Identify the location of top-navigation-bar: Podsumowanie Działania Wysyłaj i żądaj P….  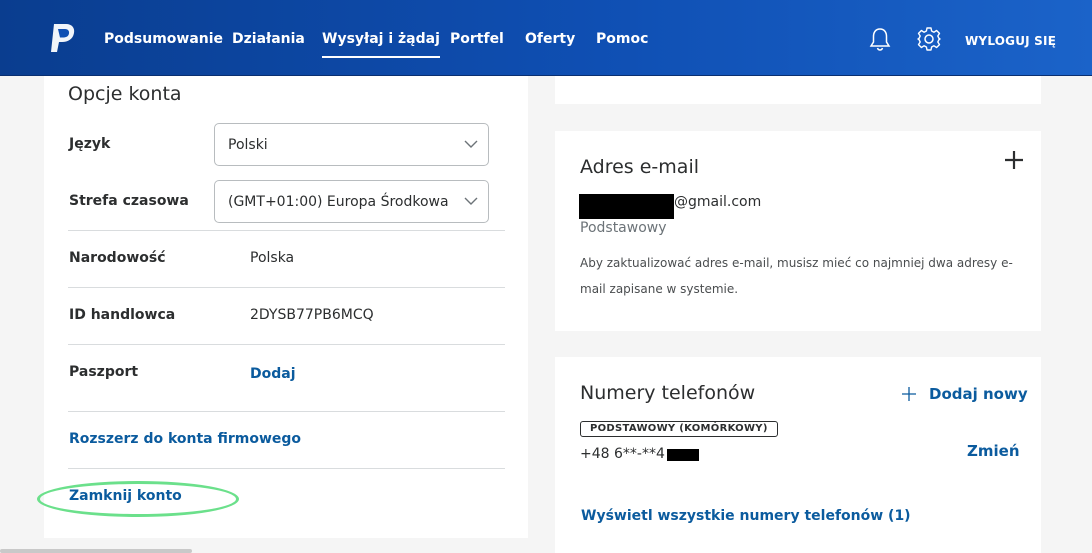
(546, 38).